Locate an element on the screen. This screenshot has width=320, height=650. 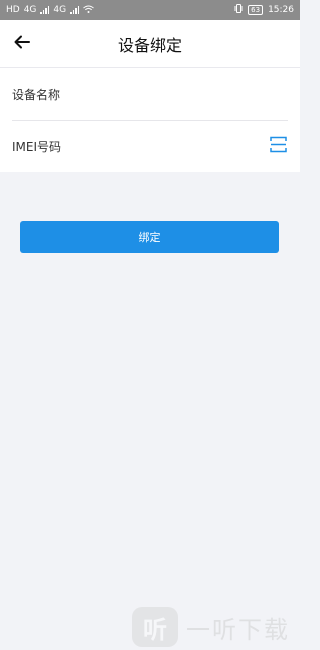
signal-1-icon is located at coordinates (45, 10).